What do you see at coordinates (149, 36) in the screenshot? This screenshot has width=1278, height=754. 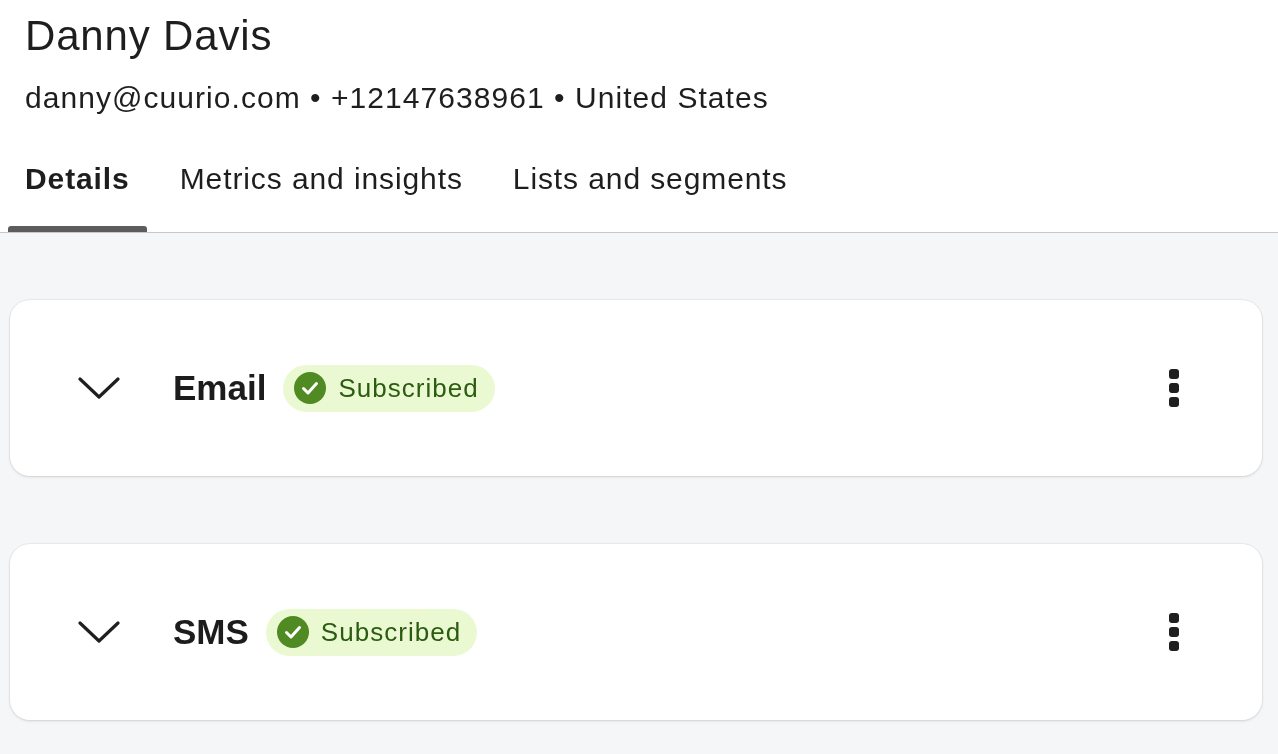 I see `contact-name: Danny Davis` at bounding box center [149, 36].